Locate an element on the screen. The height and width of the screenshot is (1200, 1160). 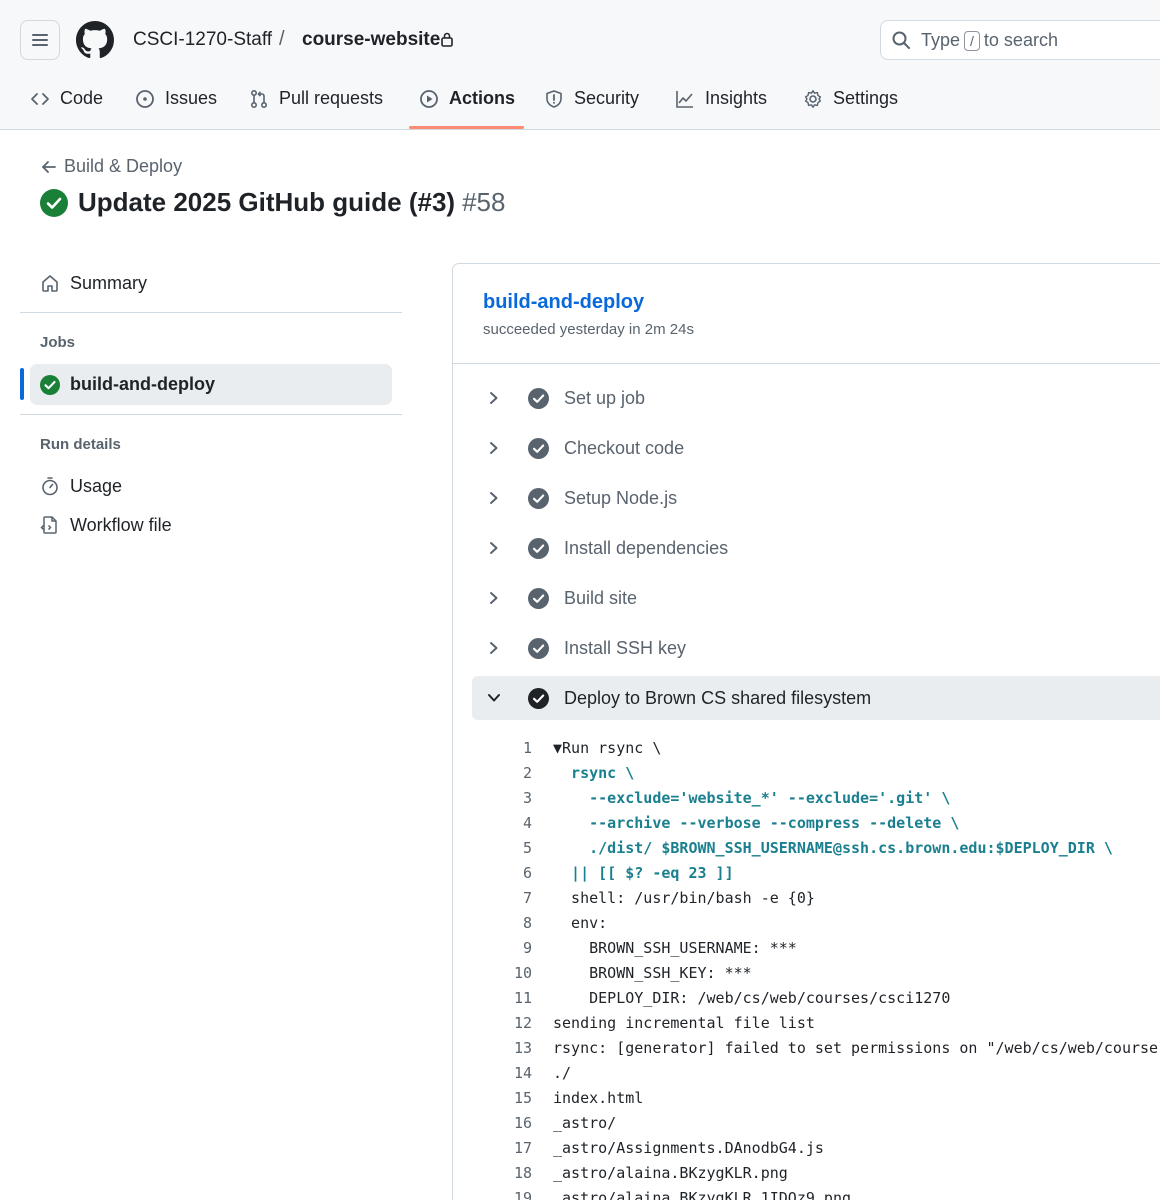
step-label: Deploy to Brown CS shared filesystem is located at coordinates (718, 697).